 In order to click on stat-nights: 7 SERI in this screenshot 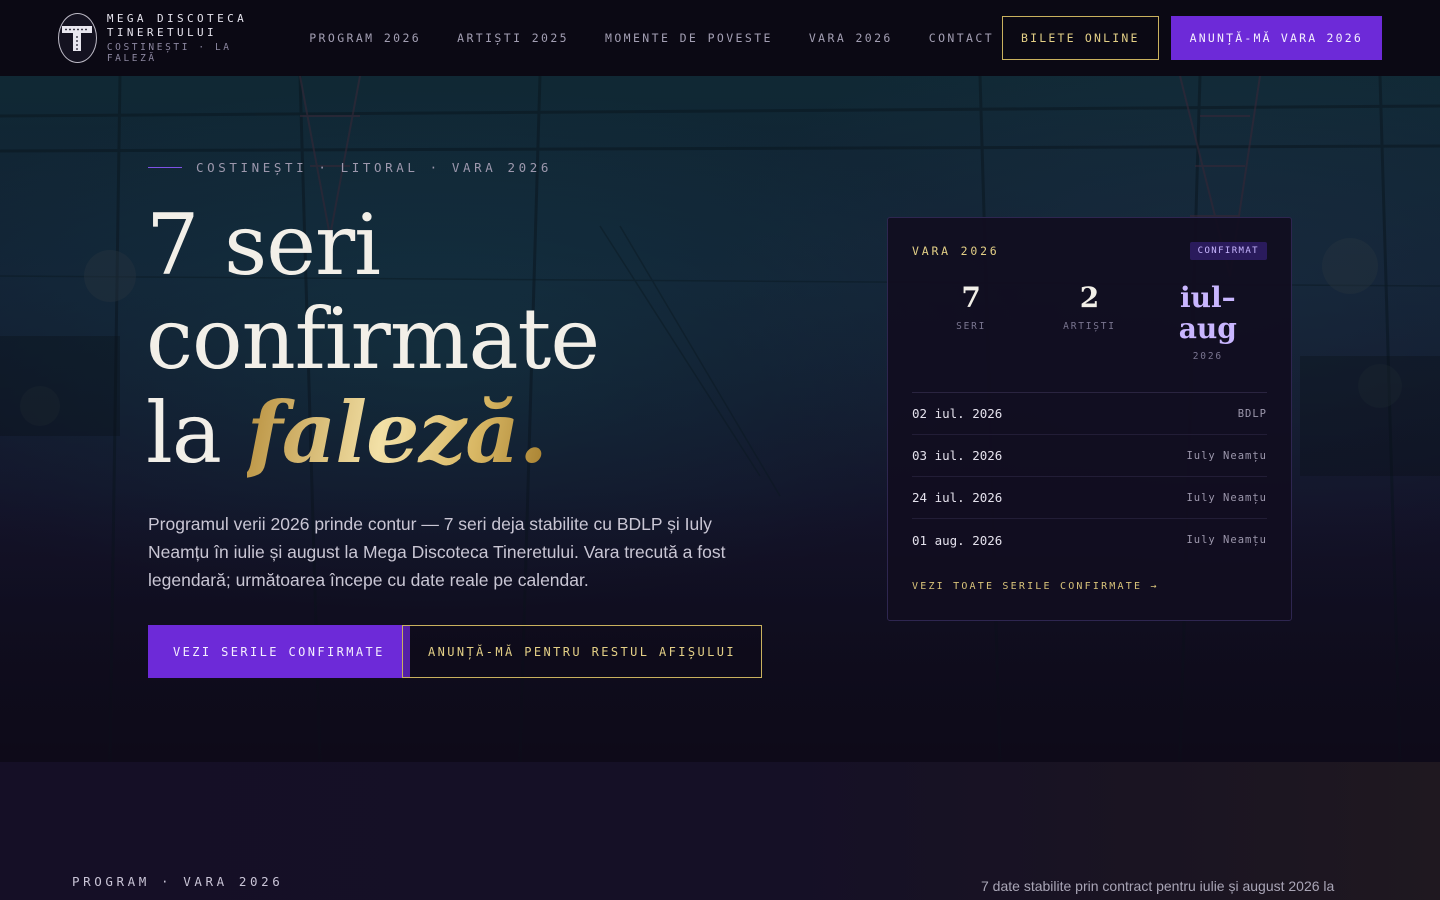, I will do `click(971, 322)`.